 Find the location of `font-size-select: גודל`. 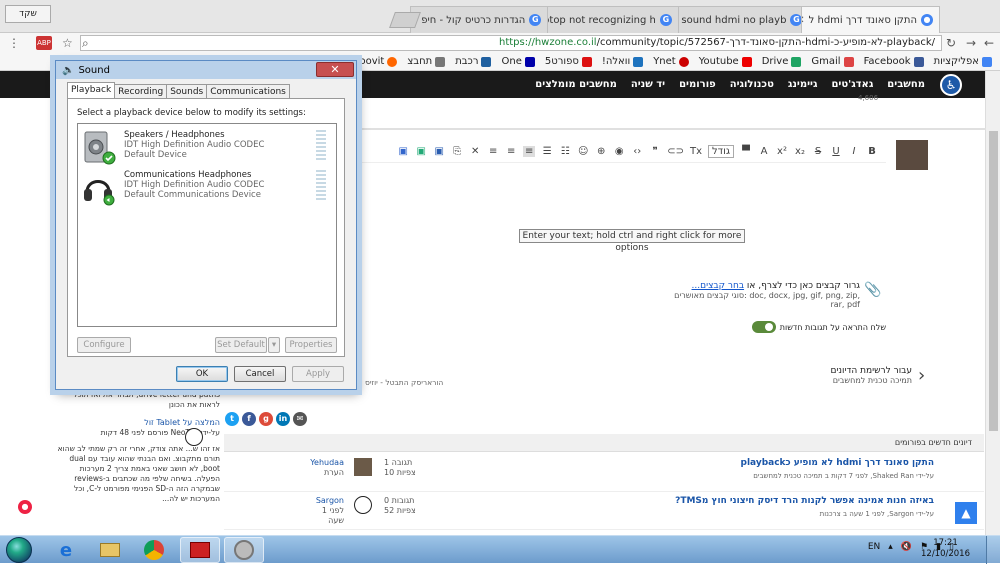

font-size-select: גודל is located at coordinates (721, 151).